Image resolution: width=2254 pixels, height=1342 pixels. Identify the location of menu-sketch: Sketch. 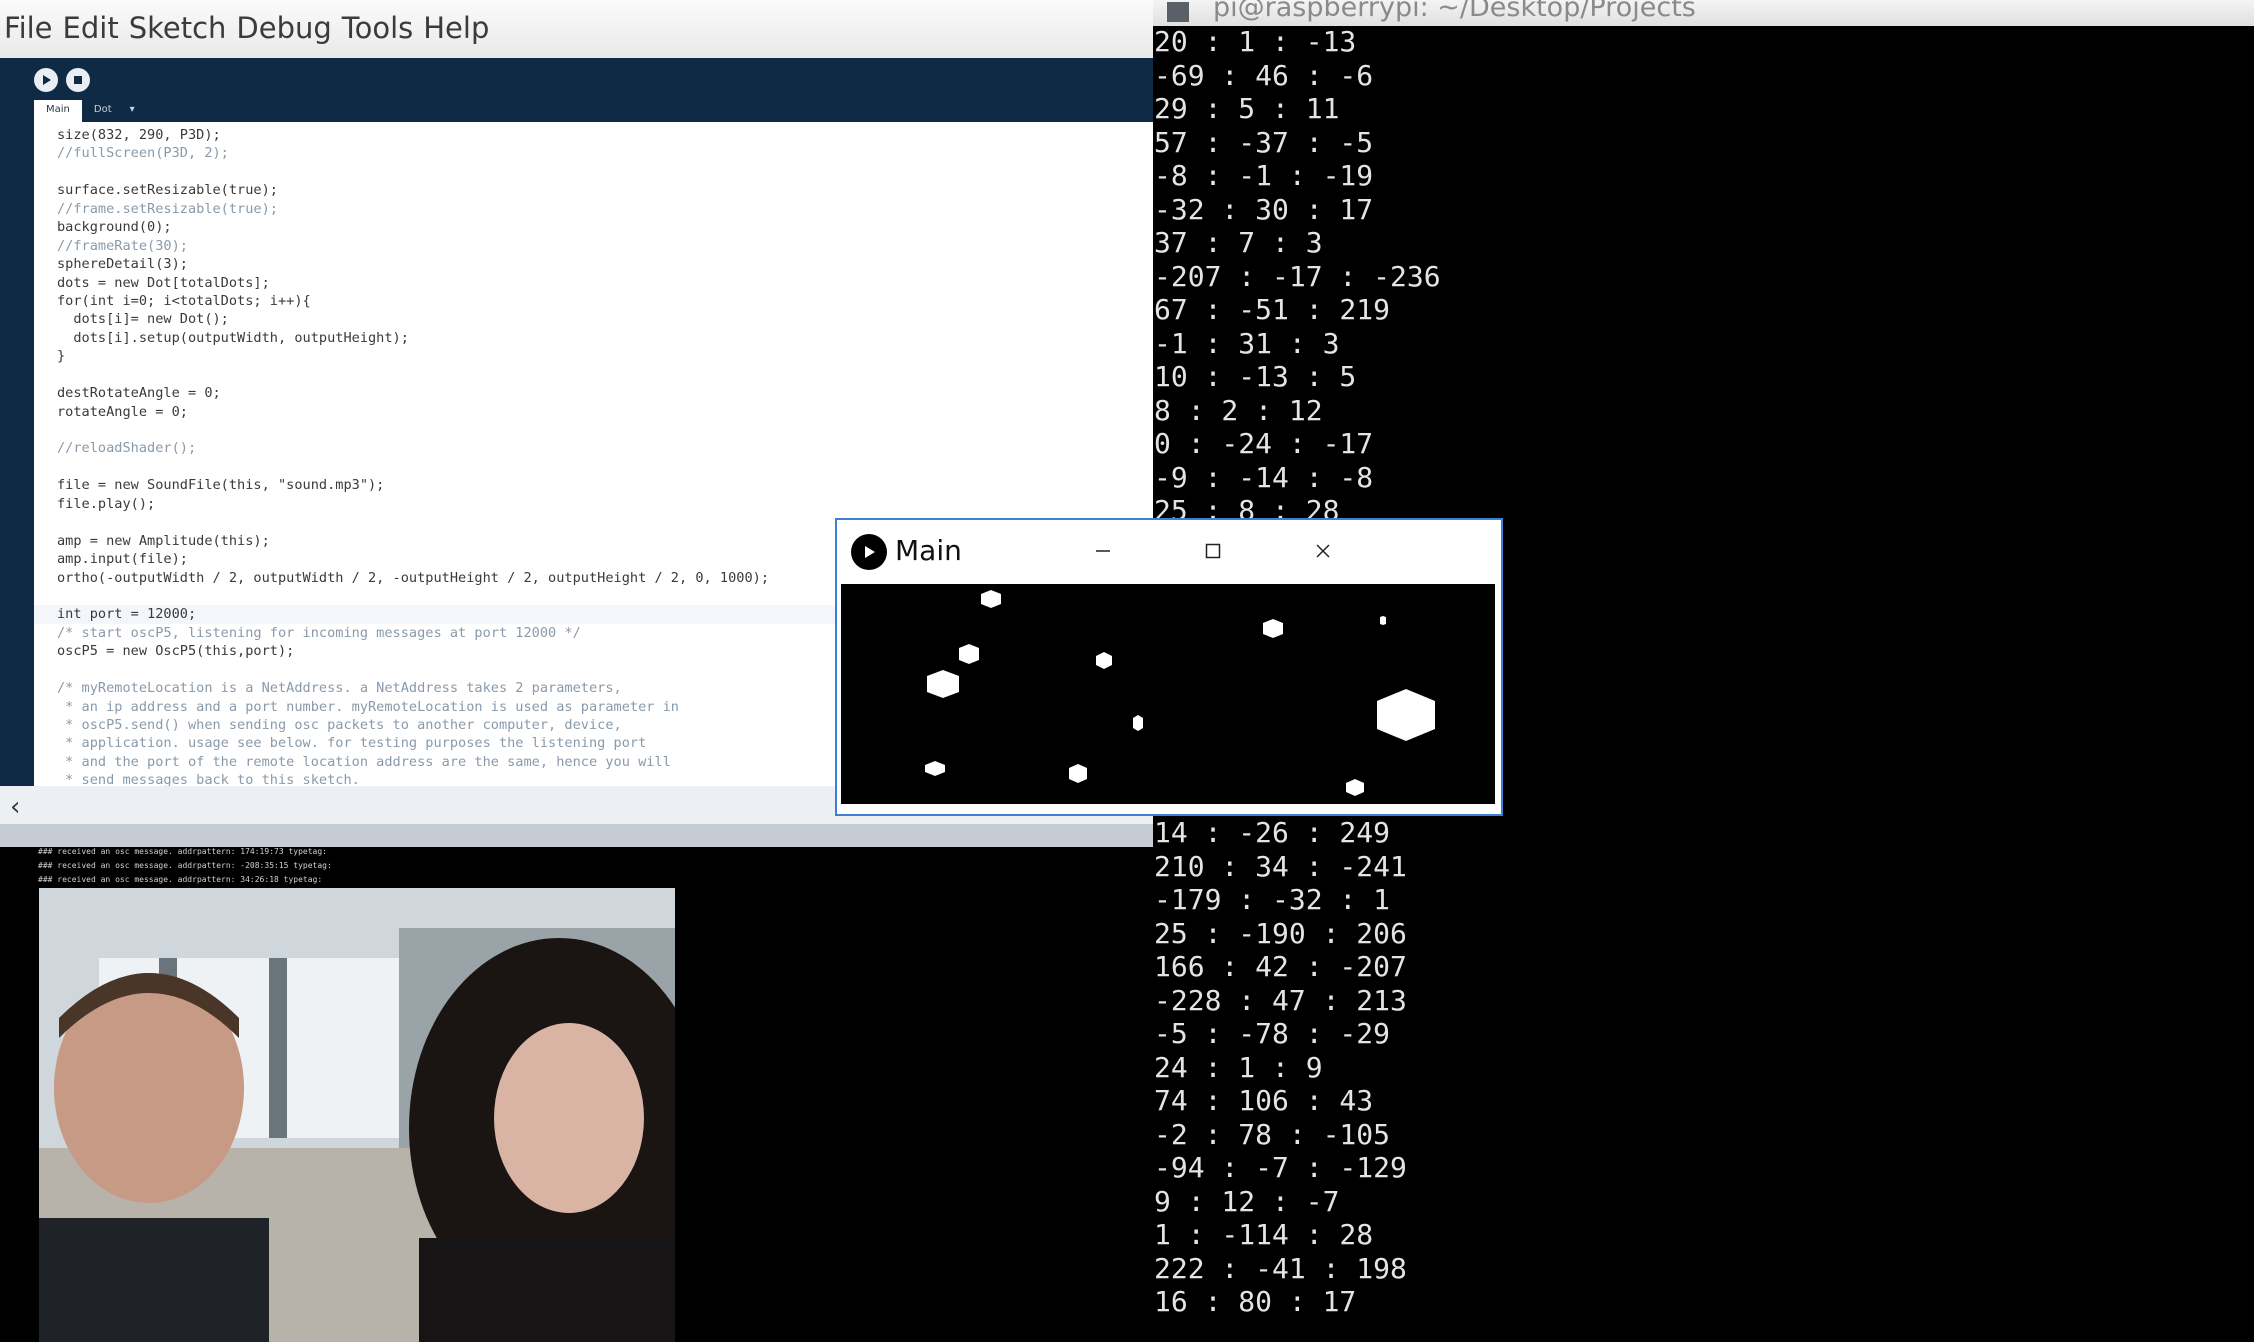
(178, 28).